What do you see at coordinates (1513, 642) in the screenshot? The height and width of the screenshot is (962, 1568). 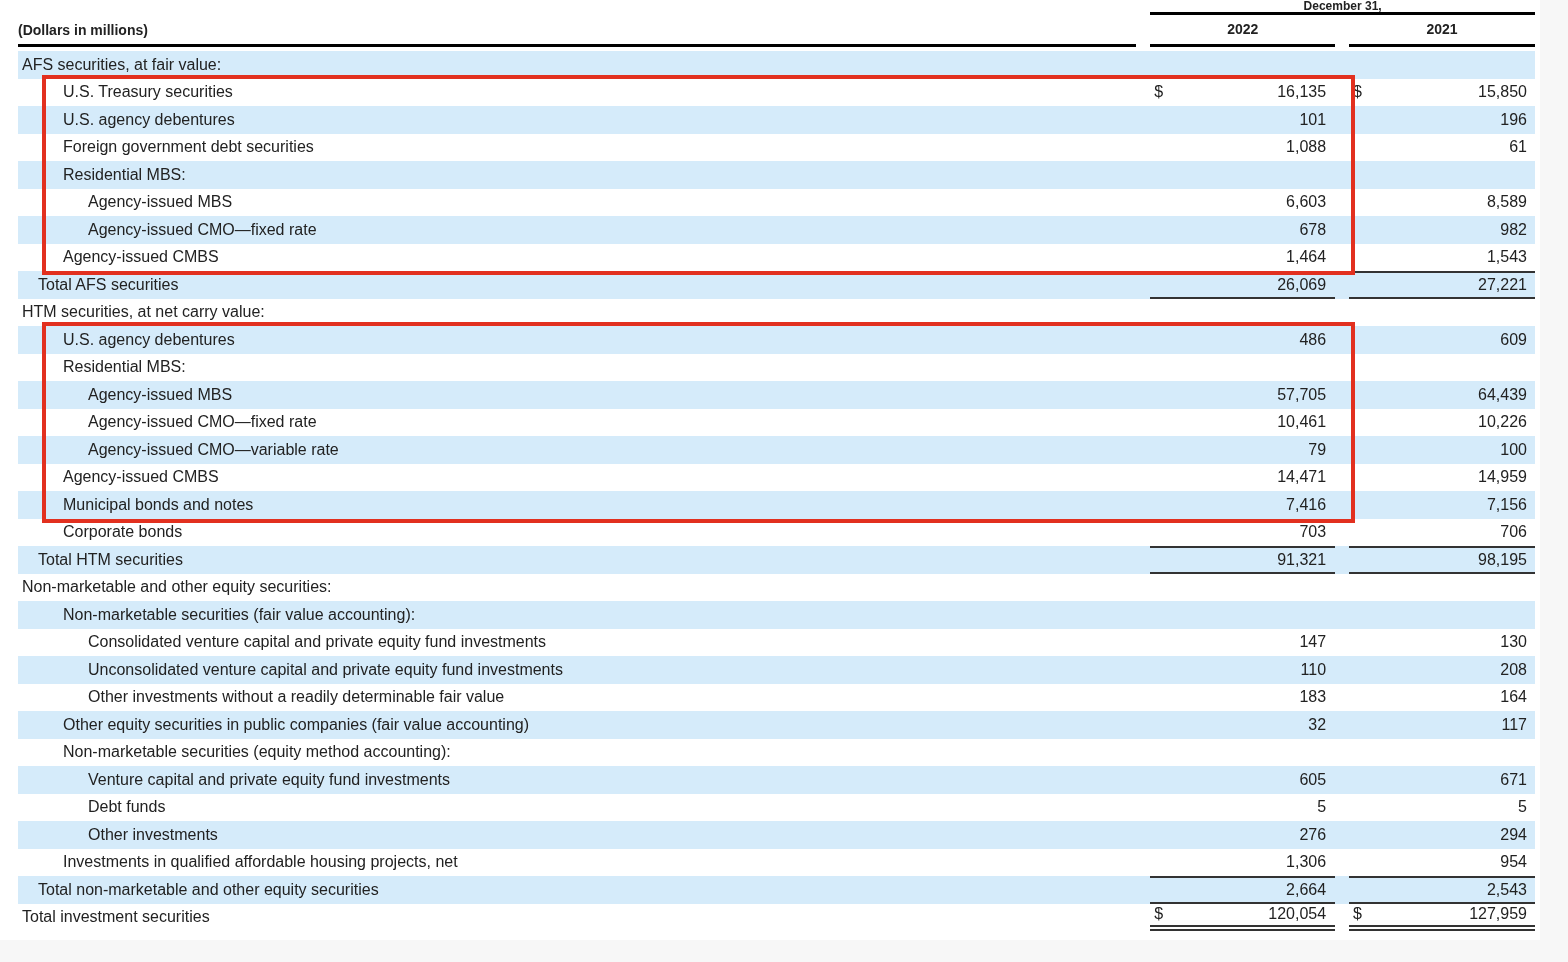 I see `amount-cell-text: 130` at bounding box center [1513, 642].